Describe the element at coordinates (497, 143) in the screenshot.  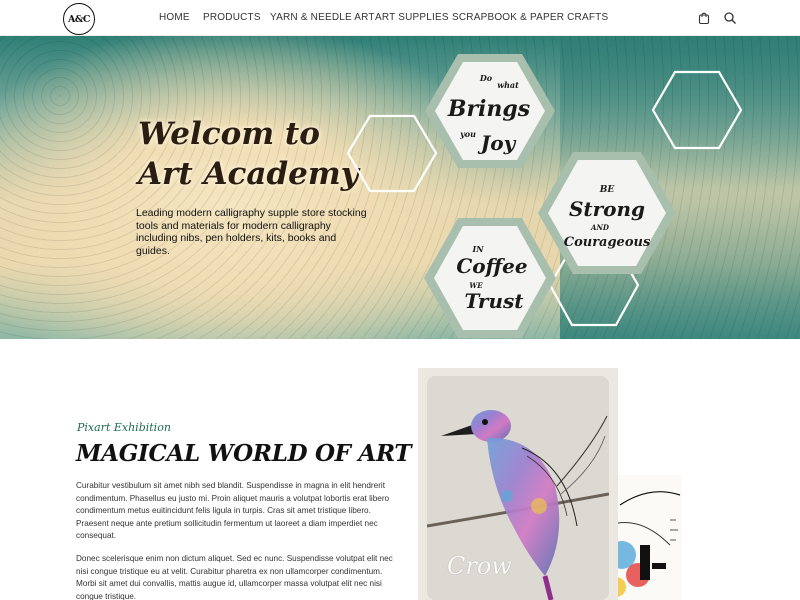
I see `hex1-line5: Joy` at that location.